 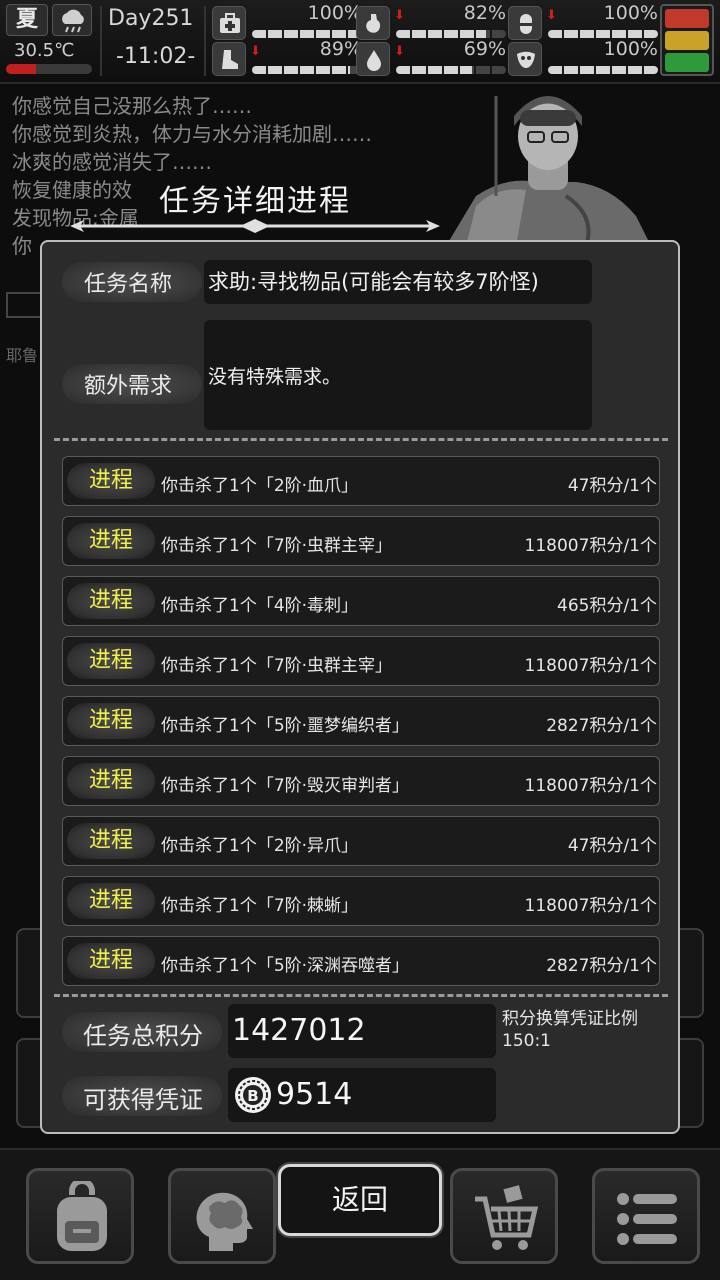 What do you see at coordinates (570, 1019) in the screenshot?
I see `exchange-ratio-label: 积分换算凭证比例` at bounding box center [570, 1019].